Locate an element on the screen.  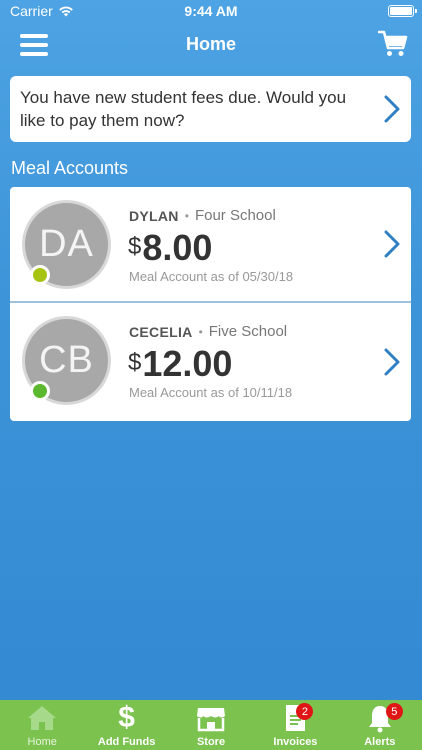
account-balance: $ 8.00 is located at coordinates (170, 248).